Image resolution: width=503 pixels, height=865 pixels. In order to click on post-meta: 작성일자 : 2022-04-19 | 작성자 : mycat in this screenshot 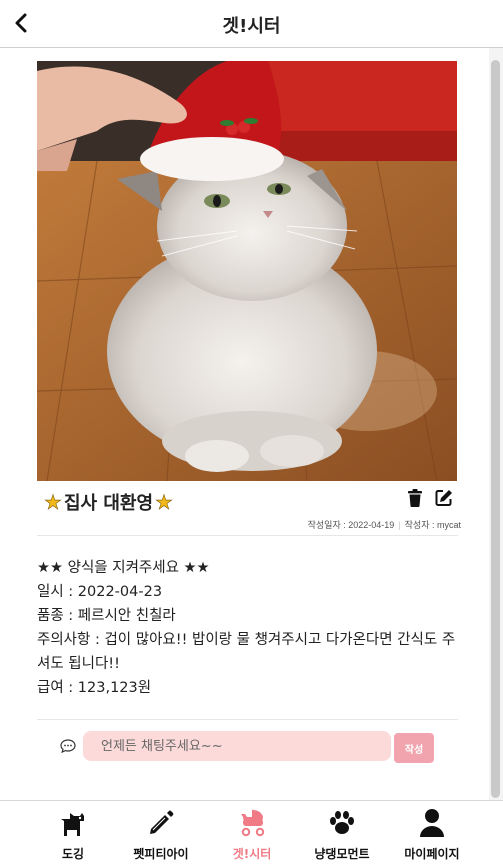, I will do `click(384, 524)`.